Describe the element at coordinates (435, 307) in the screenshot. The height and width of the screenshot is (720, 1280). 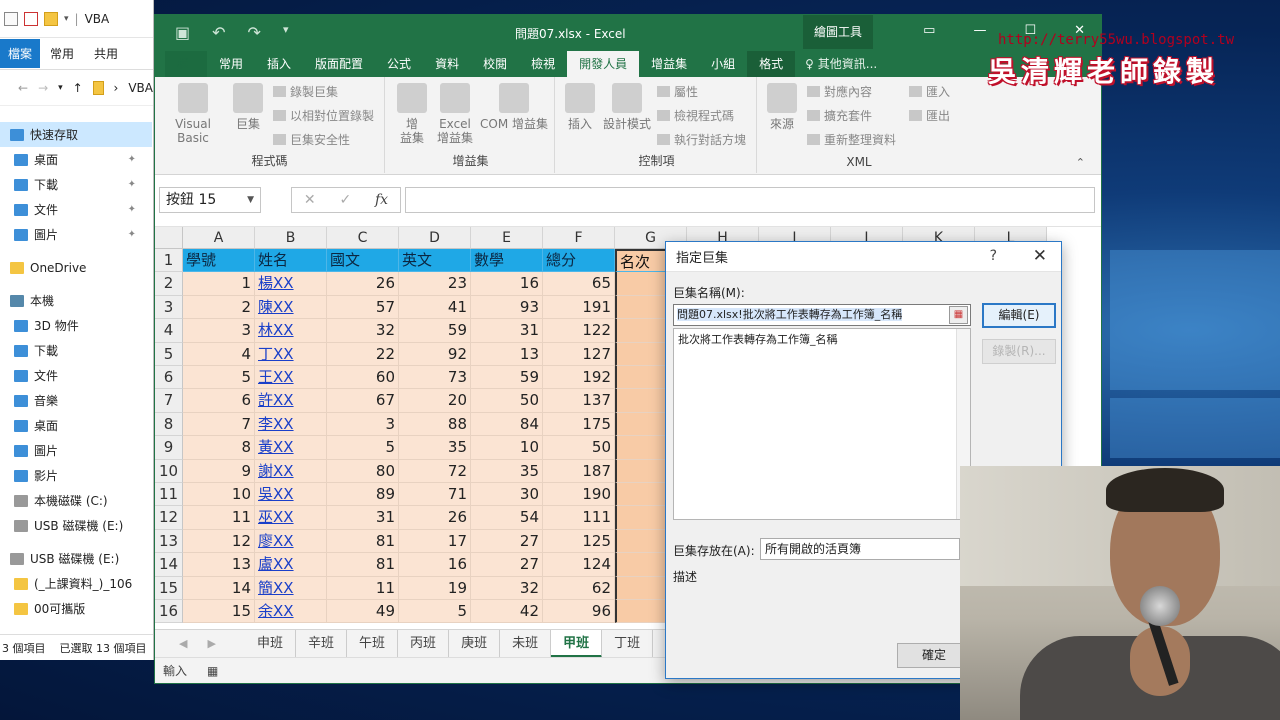
I see `table-cell: 41` at that location.